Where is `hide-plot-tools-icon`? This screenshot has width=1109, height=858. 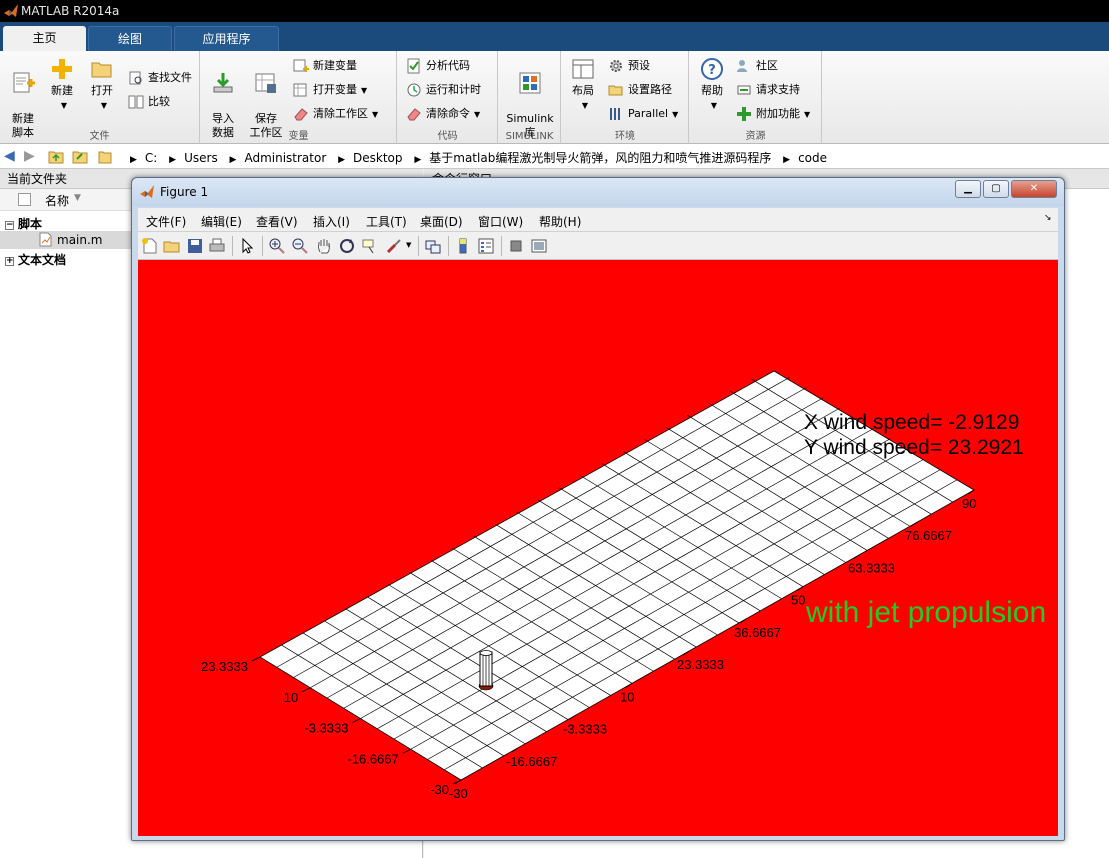 hide-plot-tools-icon is located at coordinates (516, 246).